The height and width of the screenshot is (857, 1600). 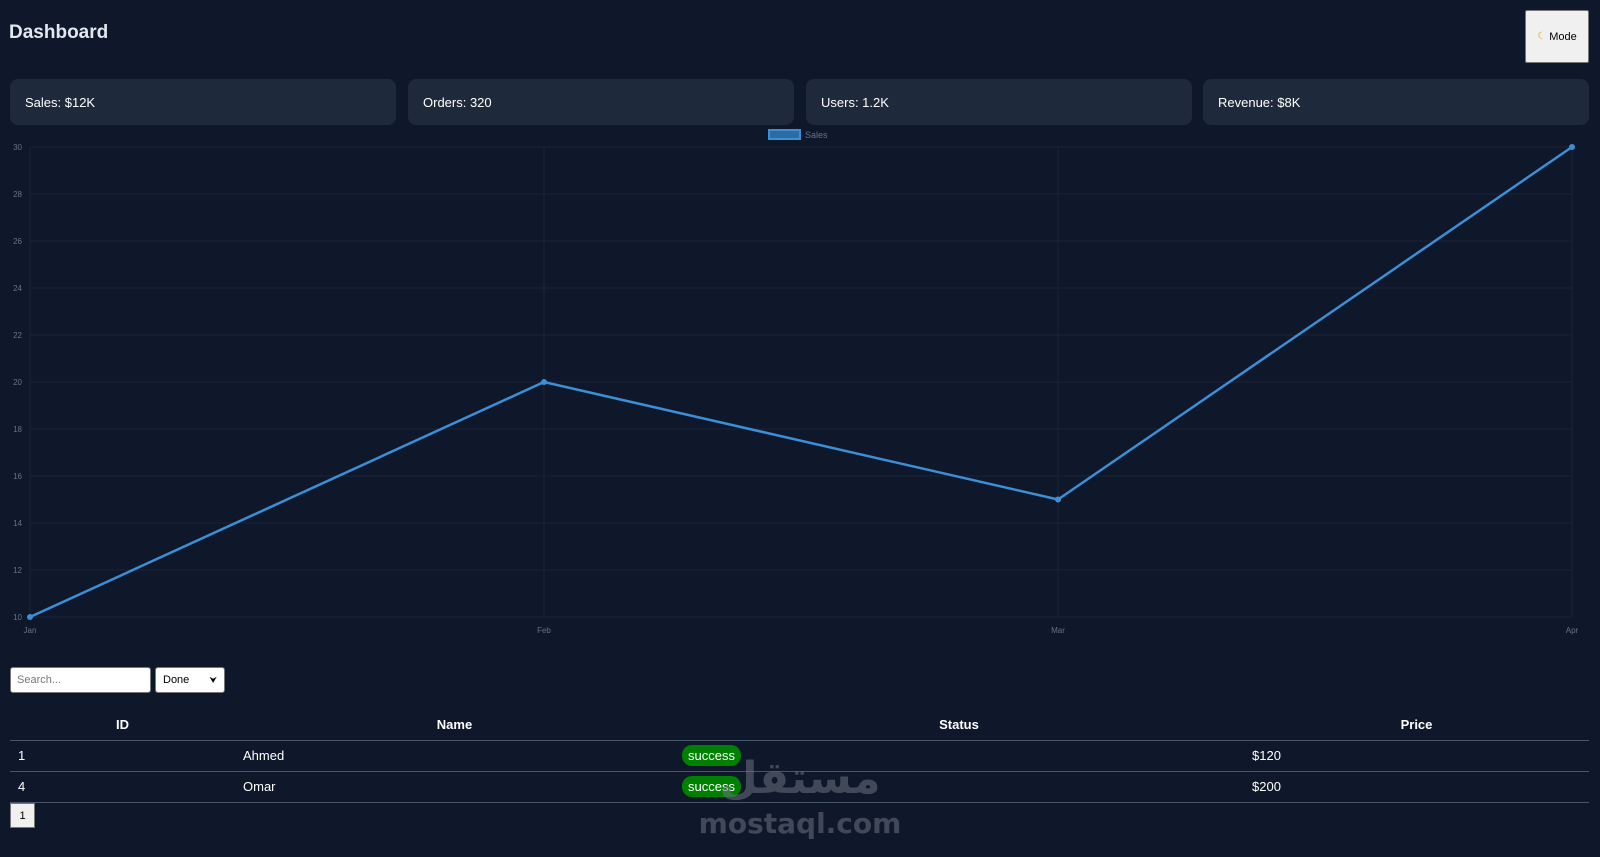 What do you see at coordinates (1563, 36) in the screenshot?
I see `mode-label: Mode` at bounding box center [1563, 36].